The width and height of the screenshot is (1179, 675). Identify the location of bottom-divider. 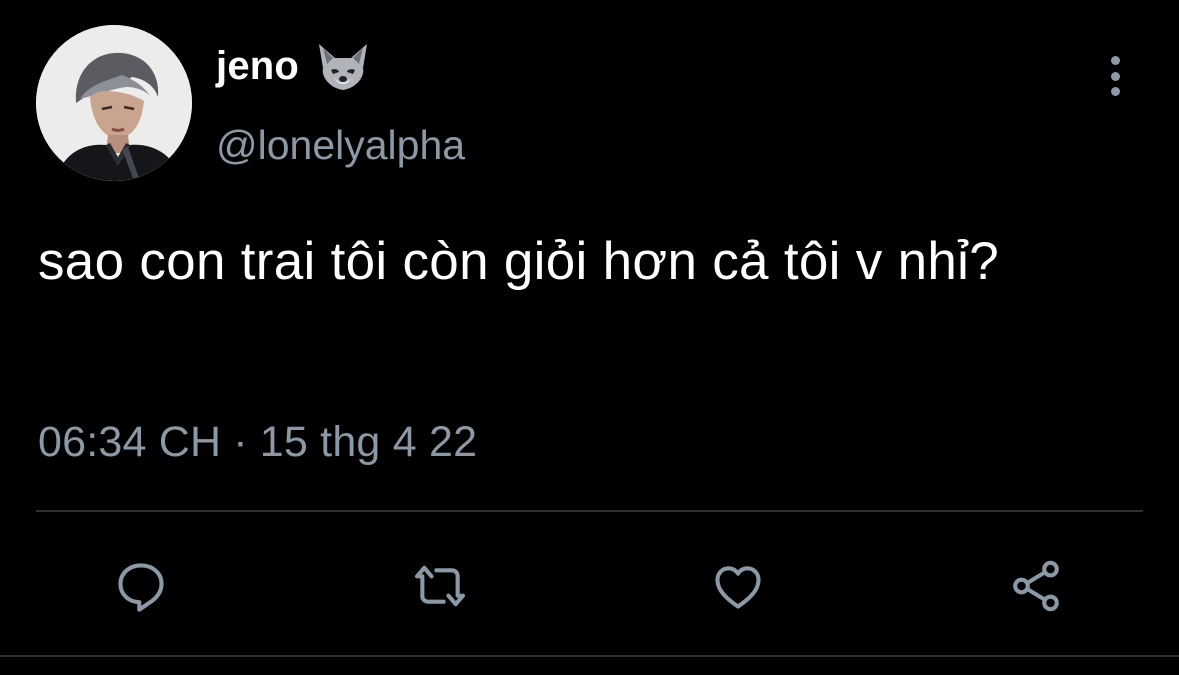
(589, 656).